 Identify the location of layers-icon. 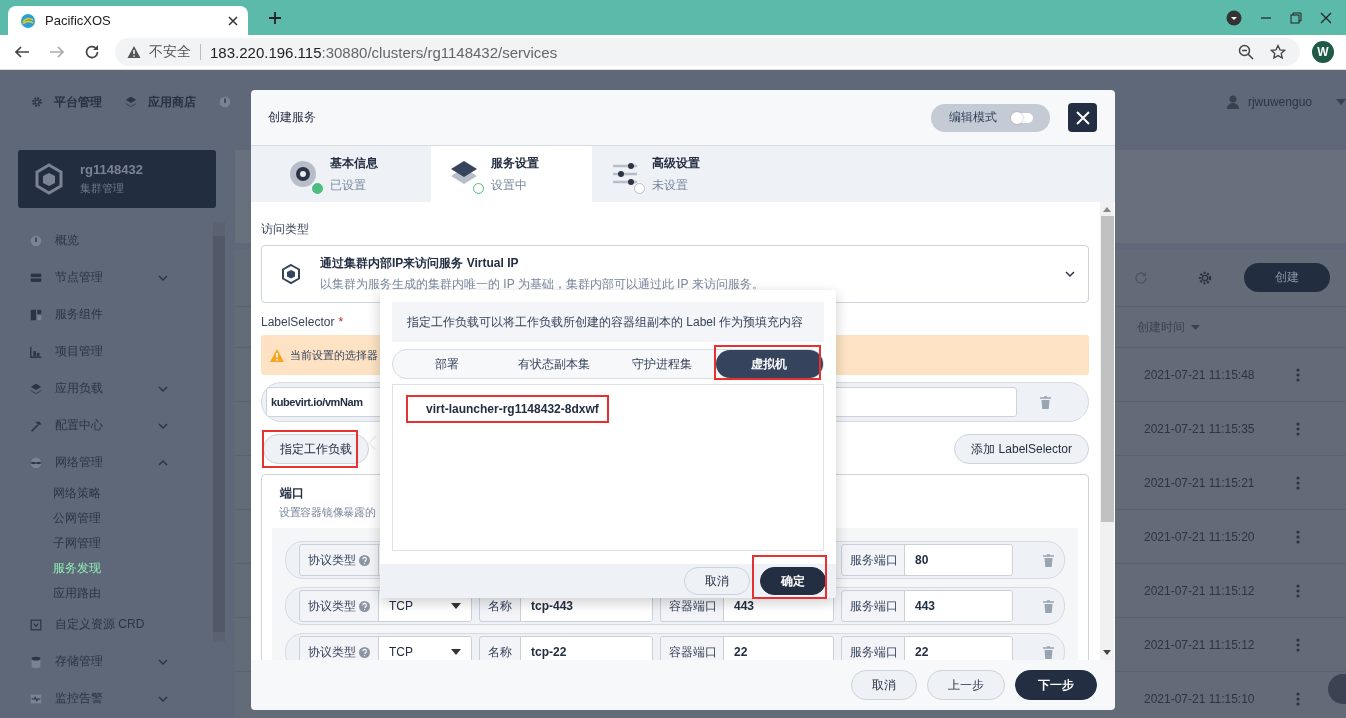
(131, 102).